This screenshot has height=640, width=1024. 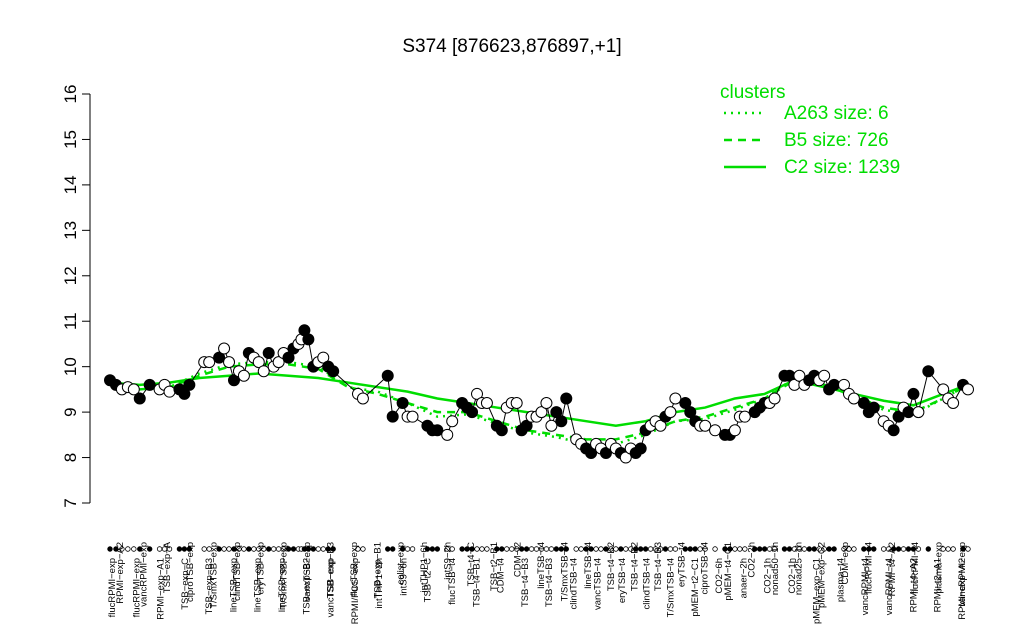 What do you see at coordinates (70, 94) in the screenshot?
I see `y-tick-label: 16` at bounding box center [70, 94].